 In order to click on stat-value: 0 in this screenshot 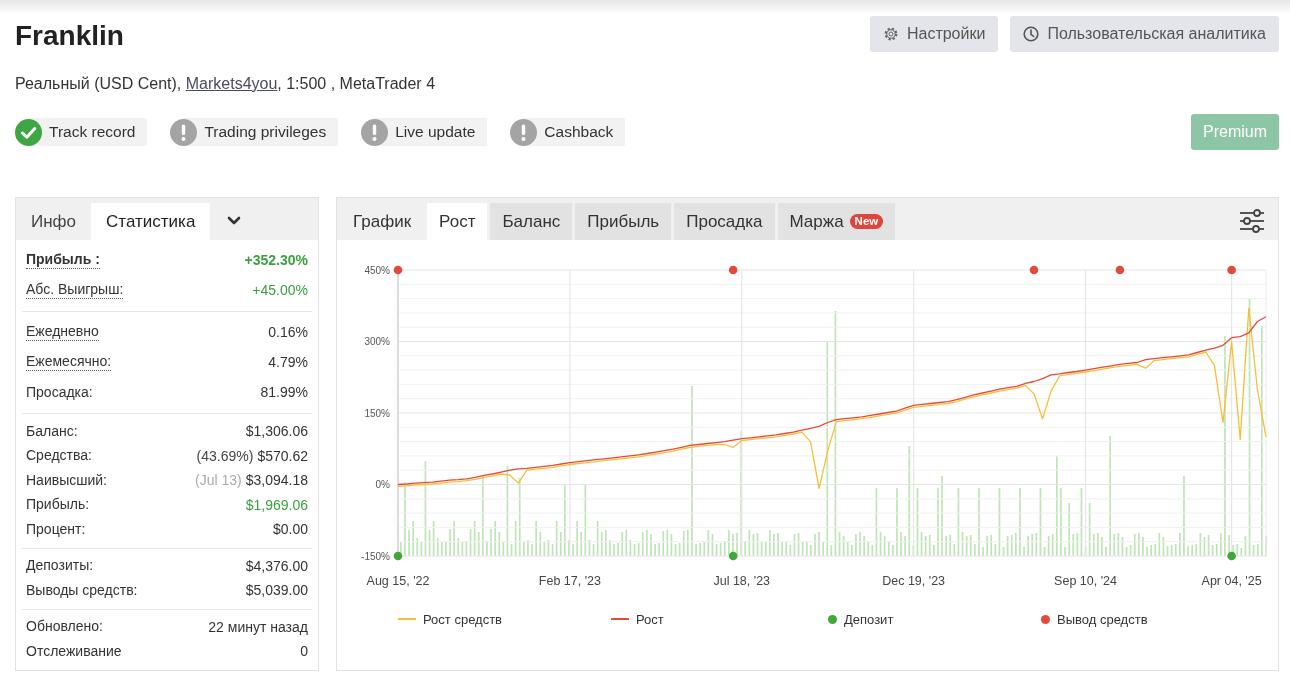, I will do `click(304, 651)`.